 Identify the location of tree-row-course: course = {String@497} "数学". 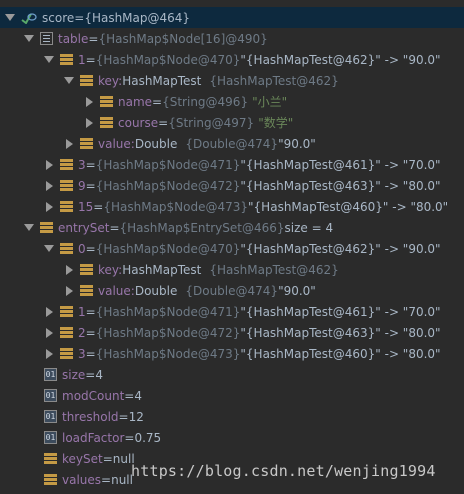
(232, 122).